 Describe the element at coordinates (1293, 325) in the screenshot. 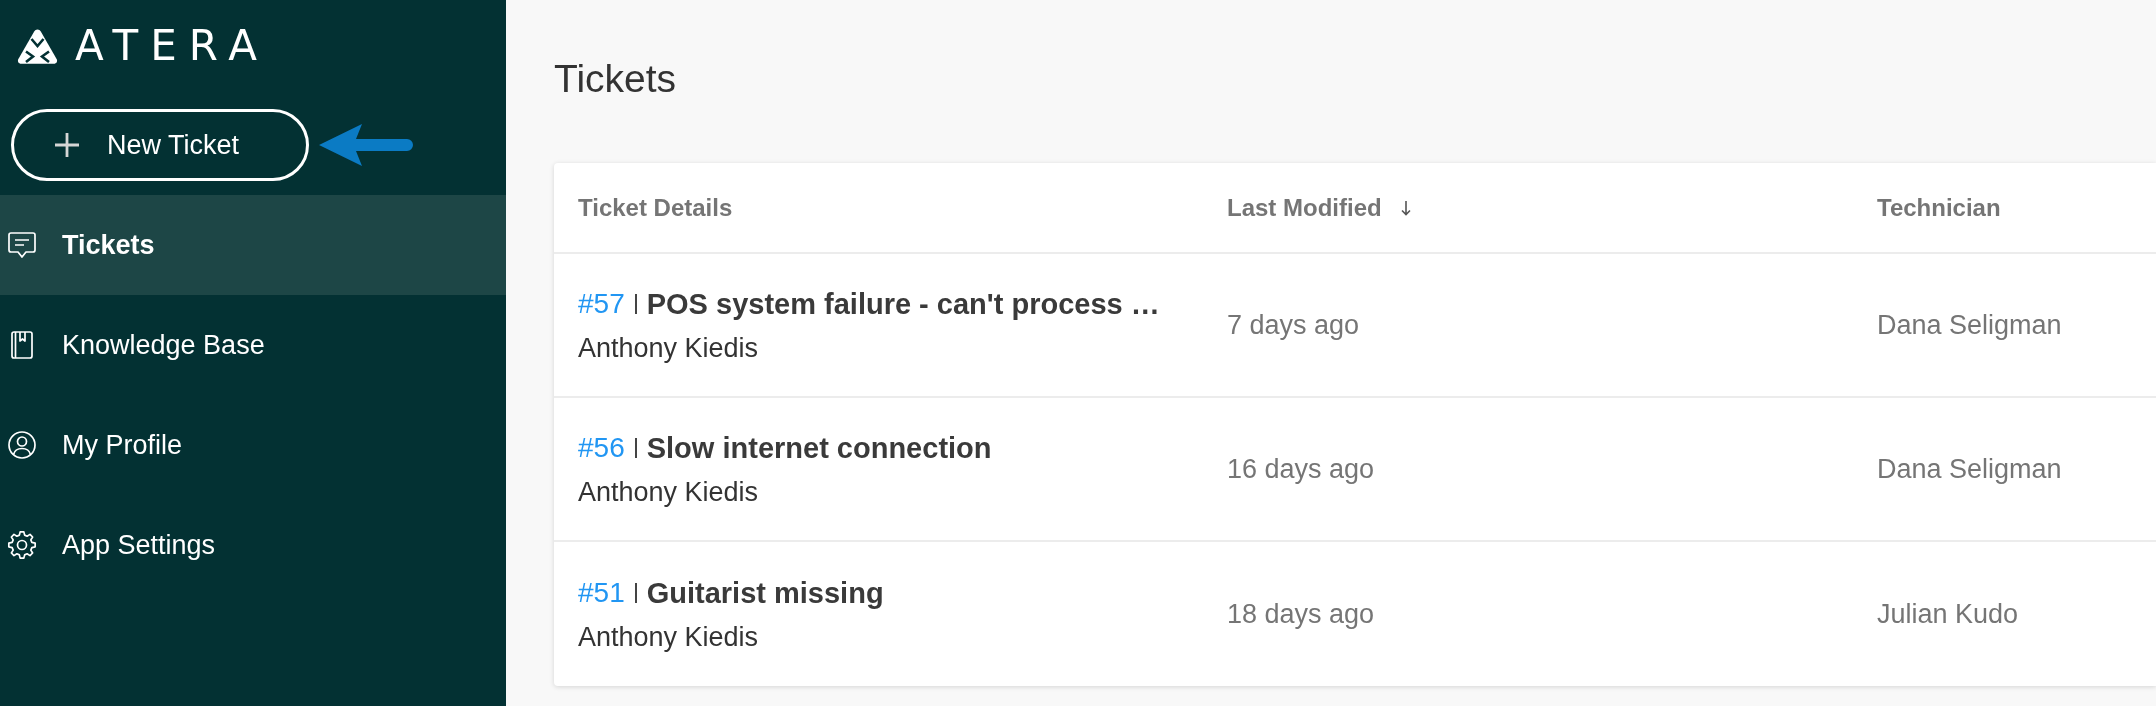

I see `last-modified-cell: 7 days ago` at that location.